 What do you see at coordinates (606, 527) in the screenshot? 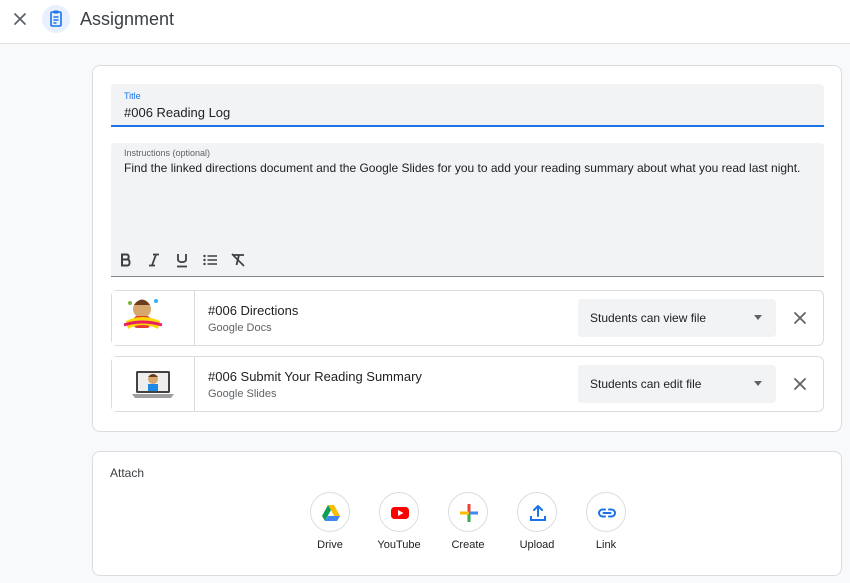
I see `attach-link-button: Link` at bounding box center [606, 527].